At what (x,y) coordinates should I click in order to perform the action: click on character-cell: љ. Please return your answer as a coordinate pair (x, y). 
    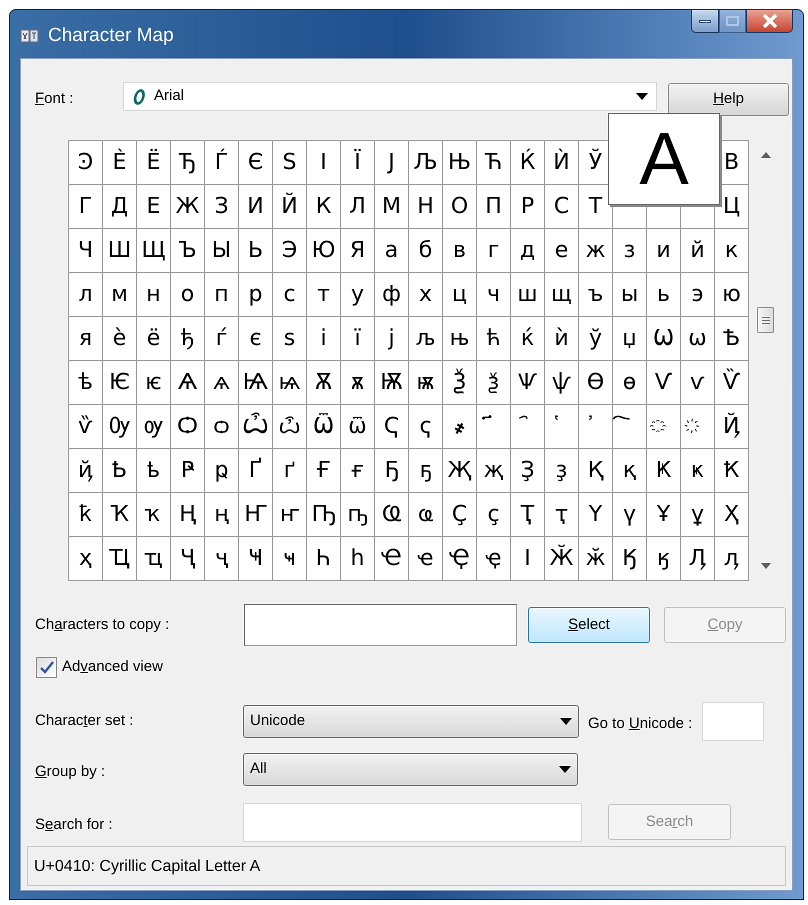
    Looking at the image, I should click on (426, 339).